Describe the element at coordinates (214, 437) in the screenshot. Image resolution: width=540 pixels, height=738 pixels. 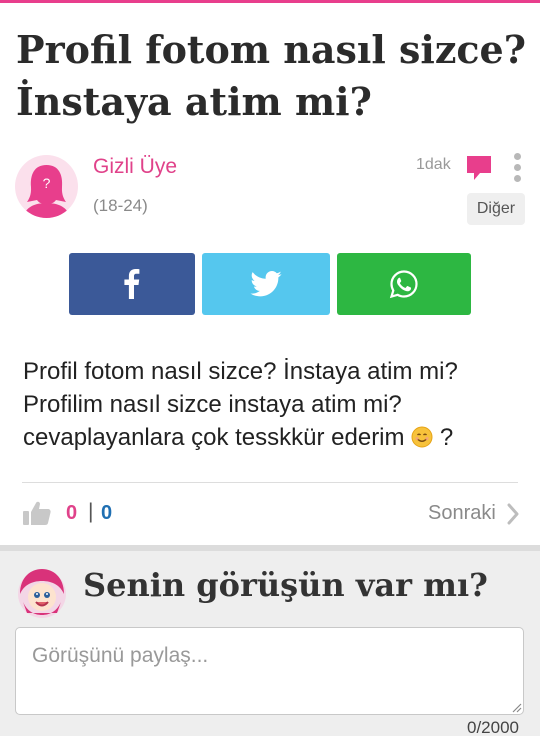
I see `question-body-text: cevaplayanlara çok tesskkür ederim` at that location.